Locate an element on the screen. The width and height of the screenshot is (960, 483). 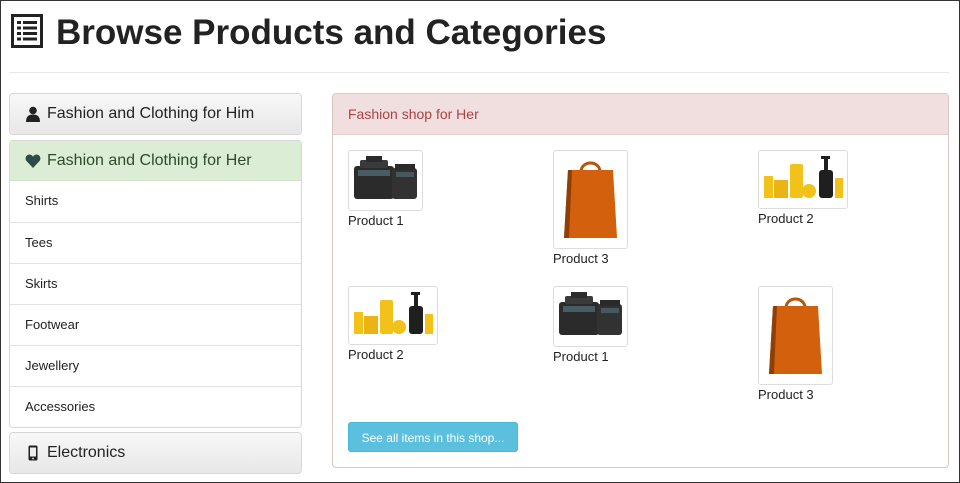
page-header: Browse Products and Categories is located at coordinates (479, 42).